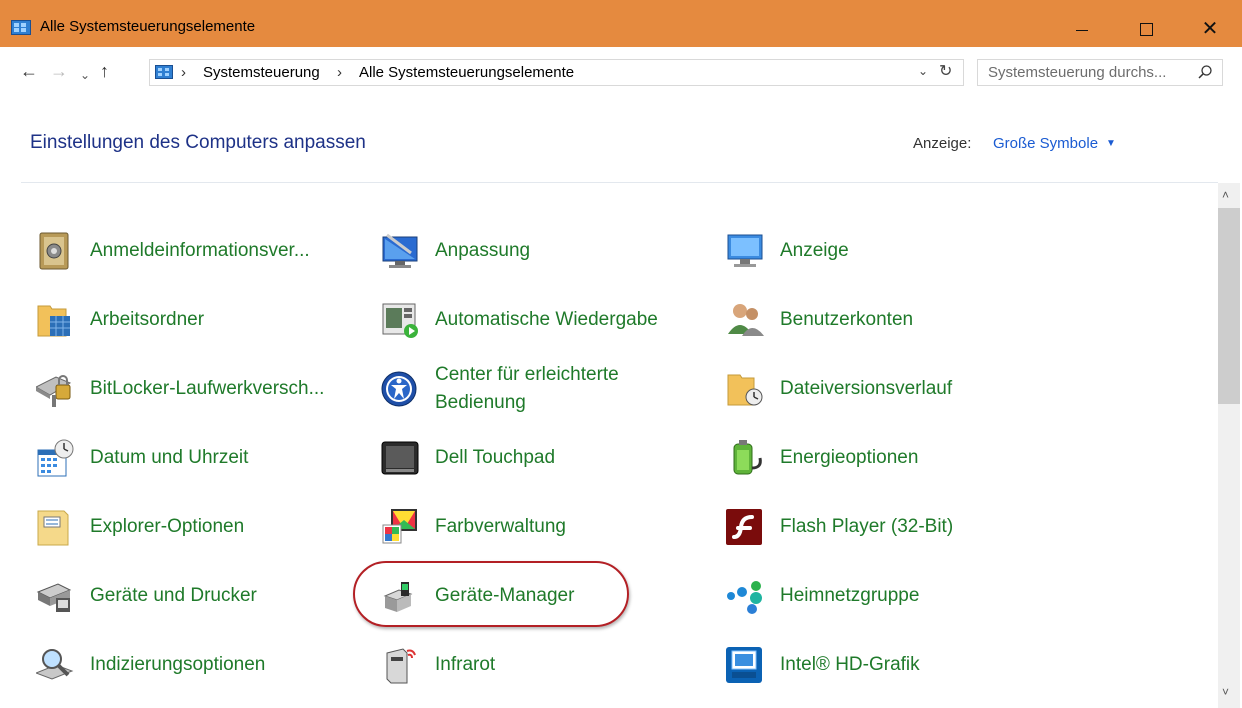 The height and width of the screenshot is (708, 1242). What do you see at coordinates (495, 458) in the screenshot?
I see `item-label: Dell Touchpad` at bounding box center [495, 458].